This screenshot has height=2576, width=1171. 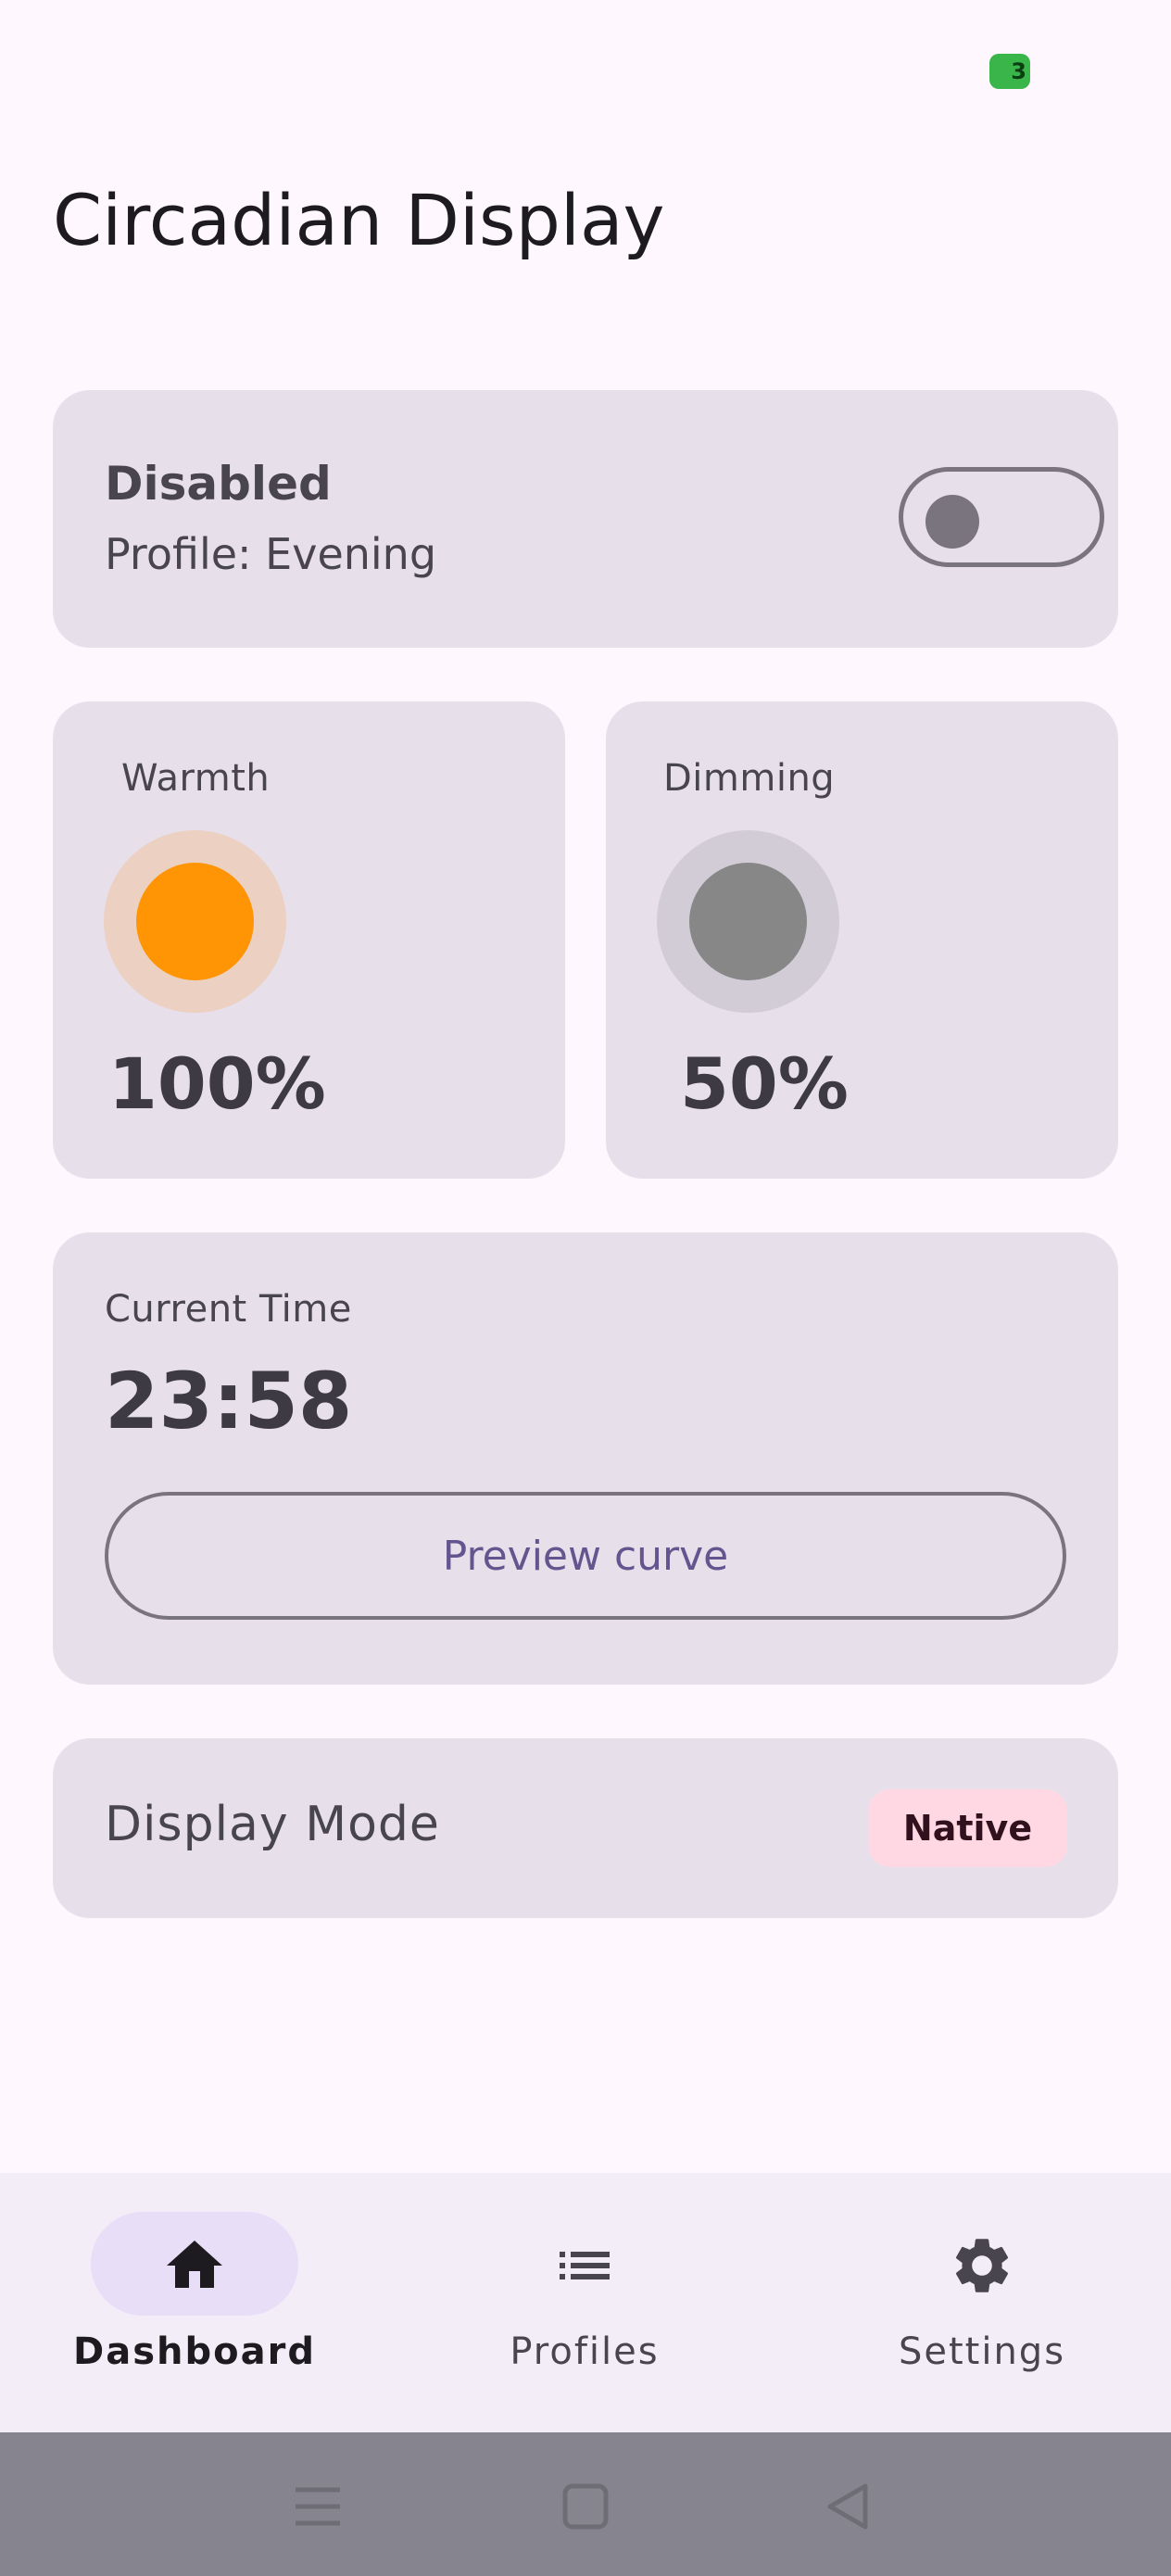 I want to click on display-mode-badge: Native, so click(x=968, y=1828).